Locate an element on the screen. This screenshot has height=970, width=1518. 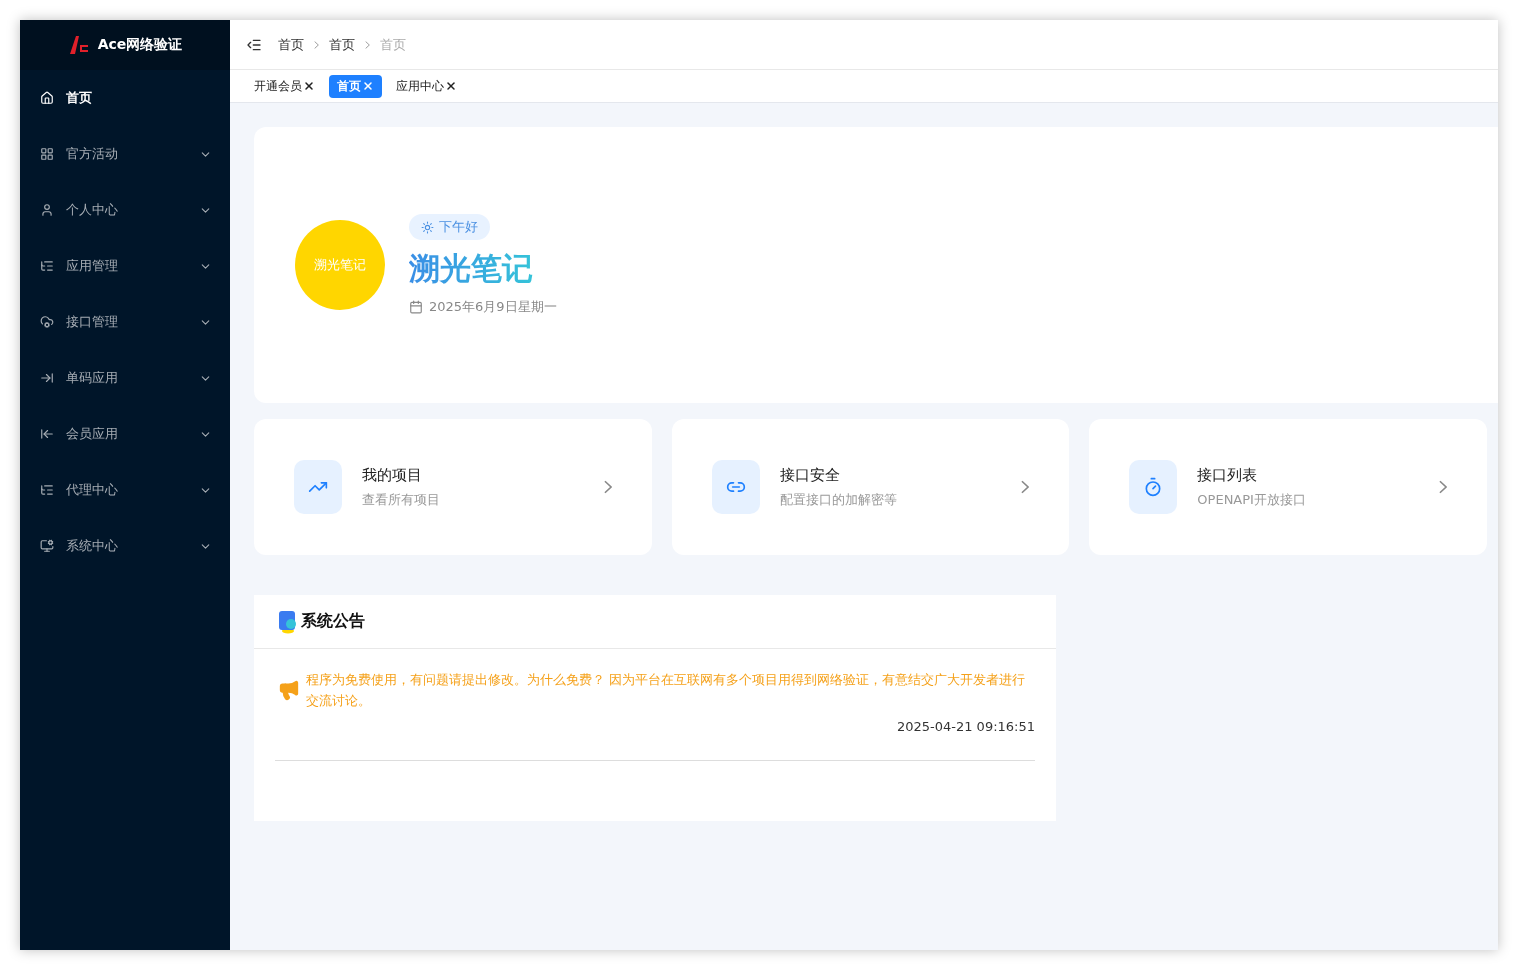
menu-item: 个人中心 is located at coordinates (125, 210).